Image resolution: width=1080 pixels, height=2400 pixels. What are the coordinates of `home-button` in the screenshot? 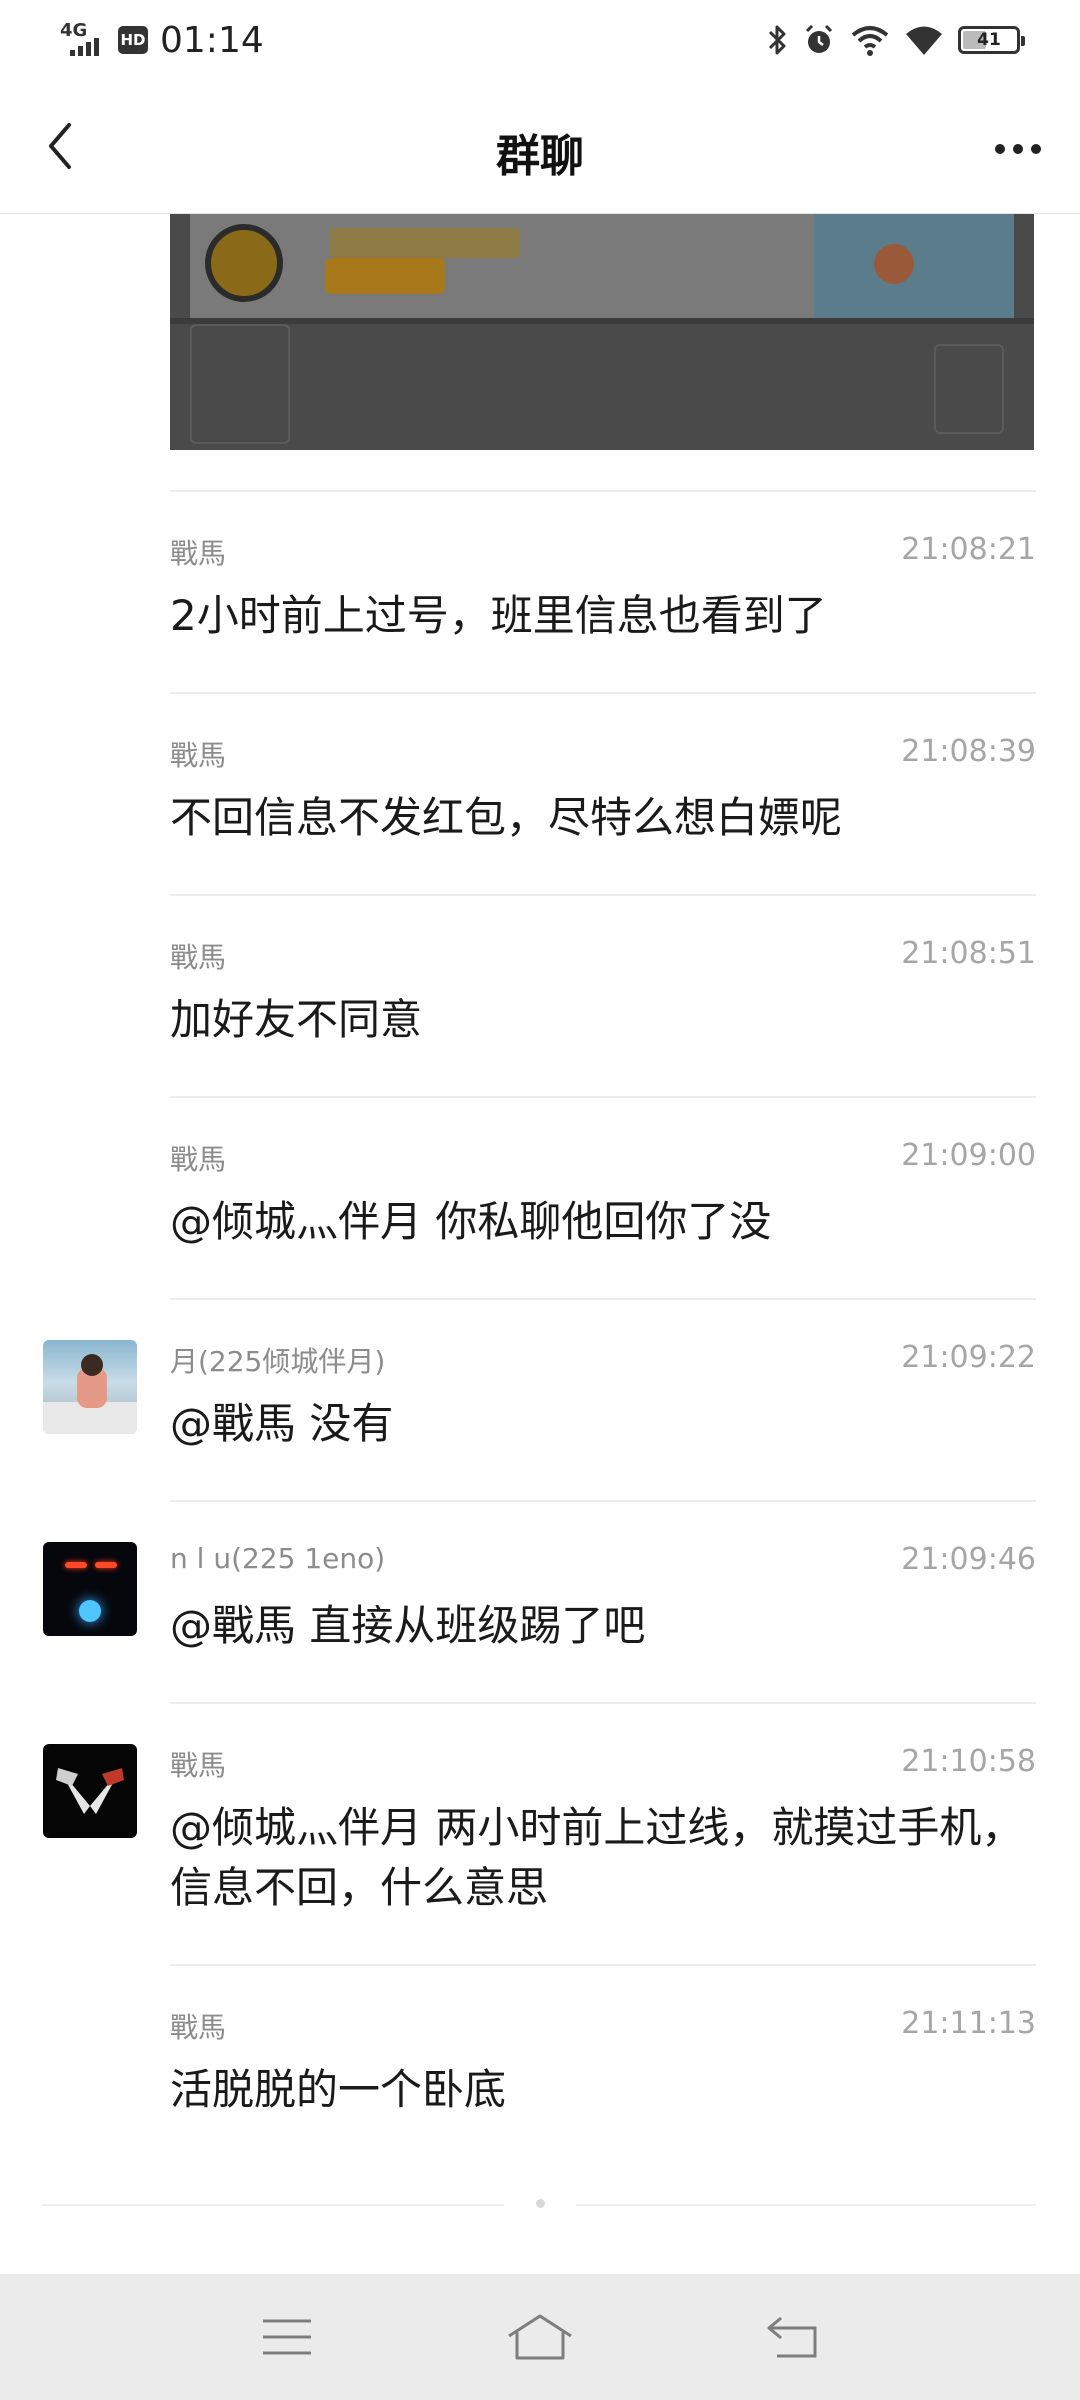 It's located at (540, 2337).